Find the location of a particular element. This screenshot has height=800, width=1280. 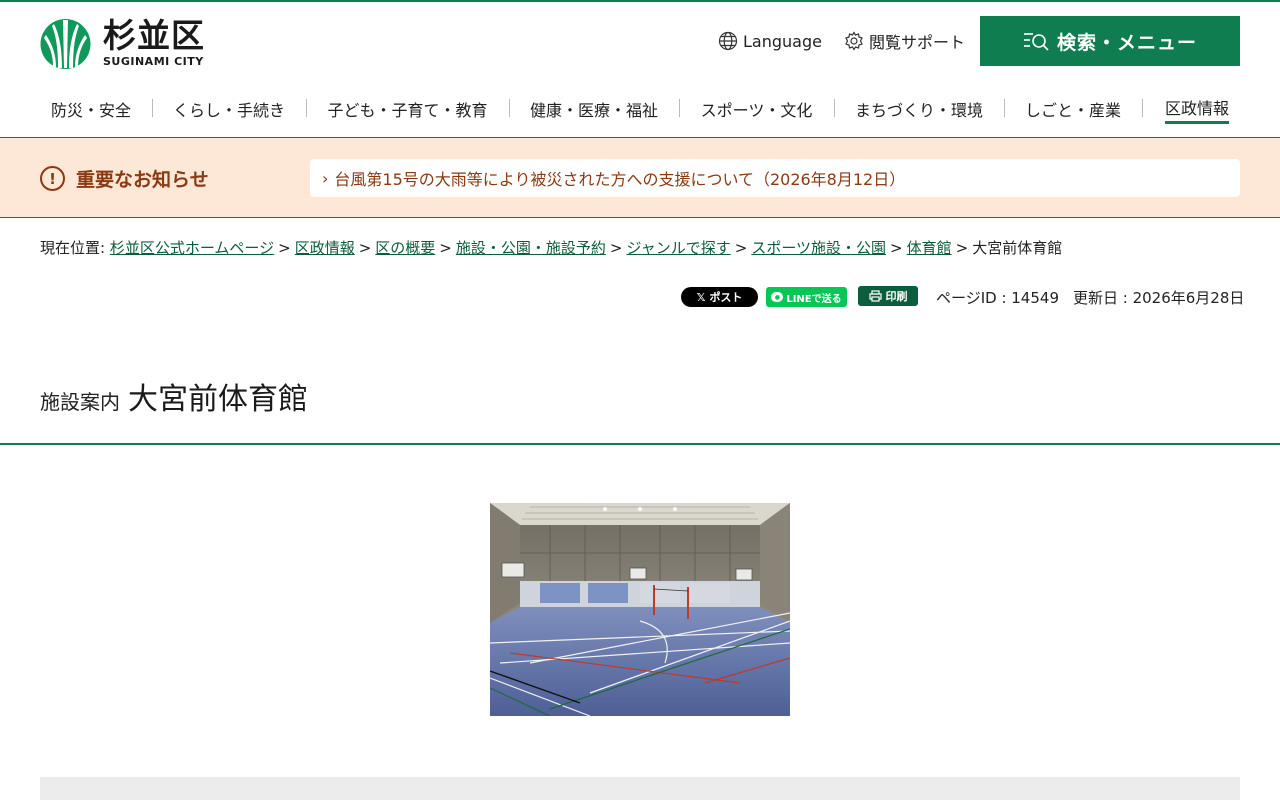

globe-icon is located at coordinates (728, 41).